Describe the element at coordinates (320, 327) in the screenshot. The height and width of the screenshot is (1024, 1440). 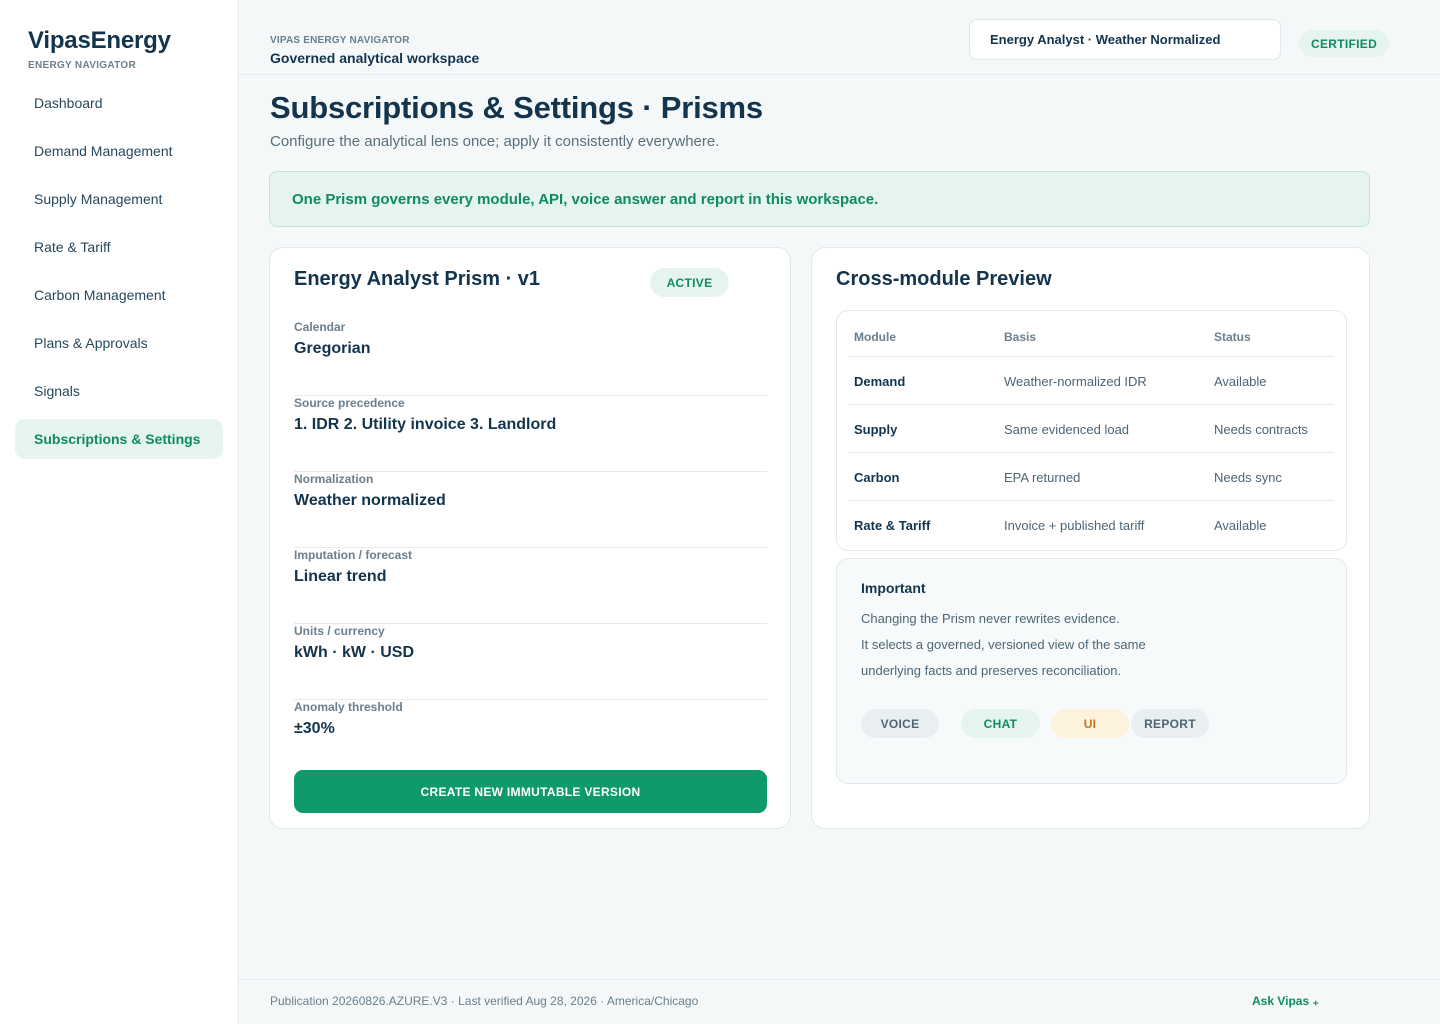
I see `field-label: Calendar` at that location.